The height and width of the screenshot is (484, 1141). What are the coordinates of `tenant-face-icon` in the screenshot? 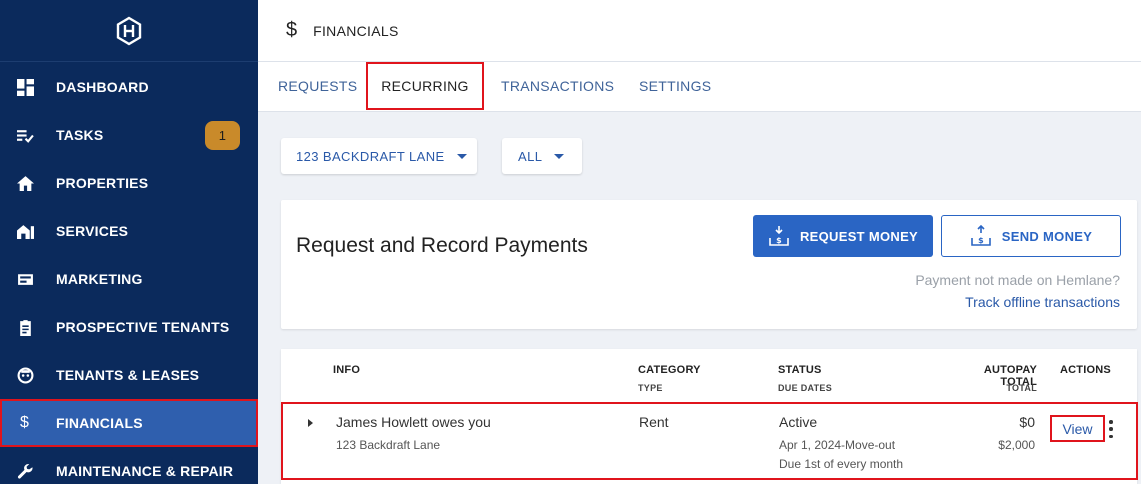 It's located at (28, 375).